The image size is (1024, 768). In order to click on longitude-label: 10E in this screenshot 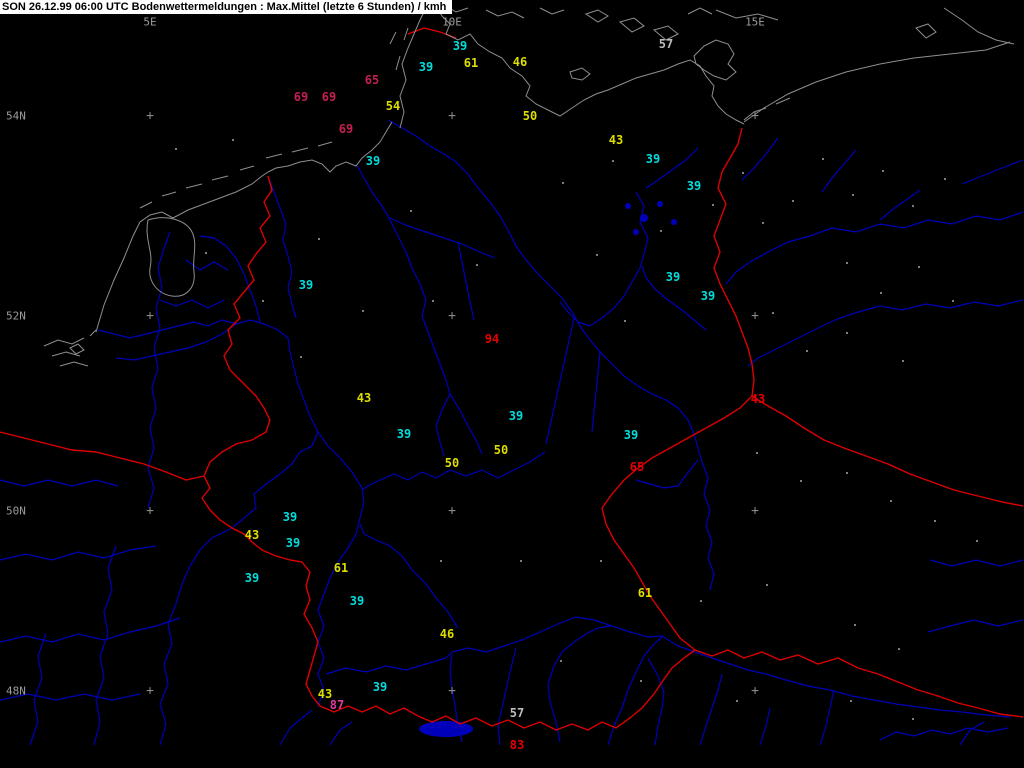, I will do `click(452, 22)`.